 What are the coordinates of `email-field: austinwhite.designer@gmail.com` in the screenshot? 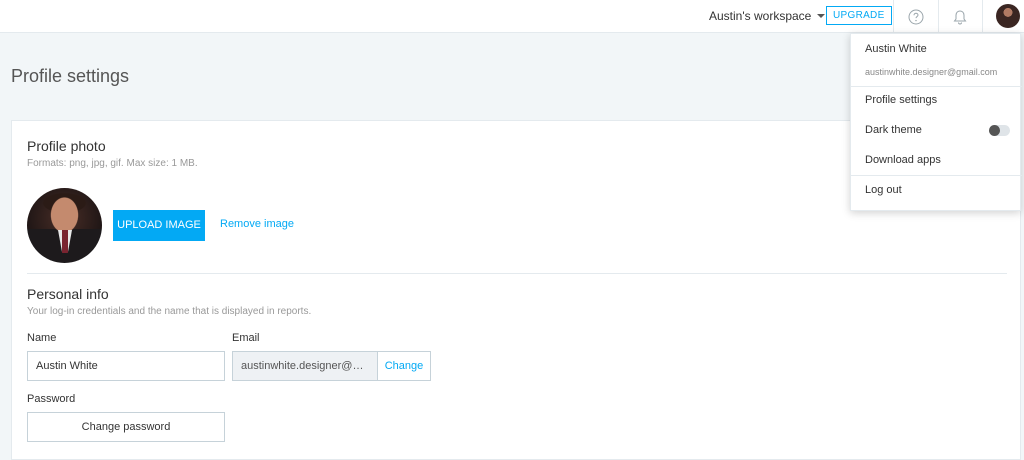 It's located at (305, 366).